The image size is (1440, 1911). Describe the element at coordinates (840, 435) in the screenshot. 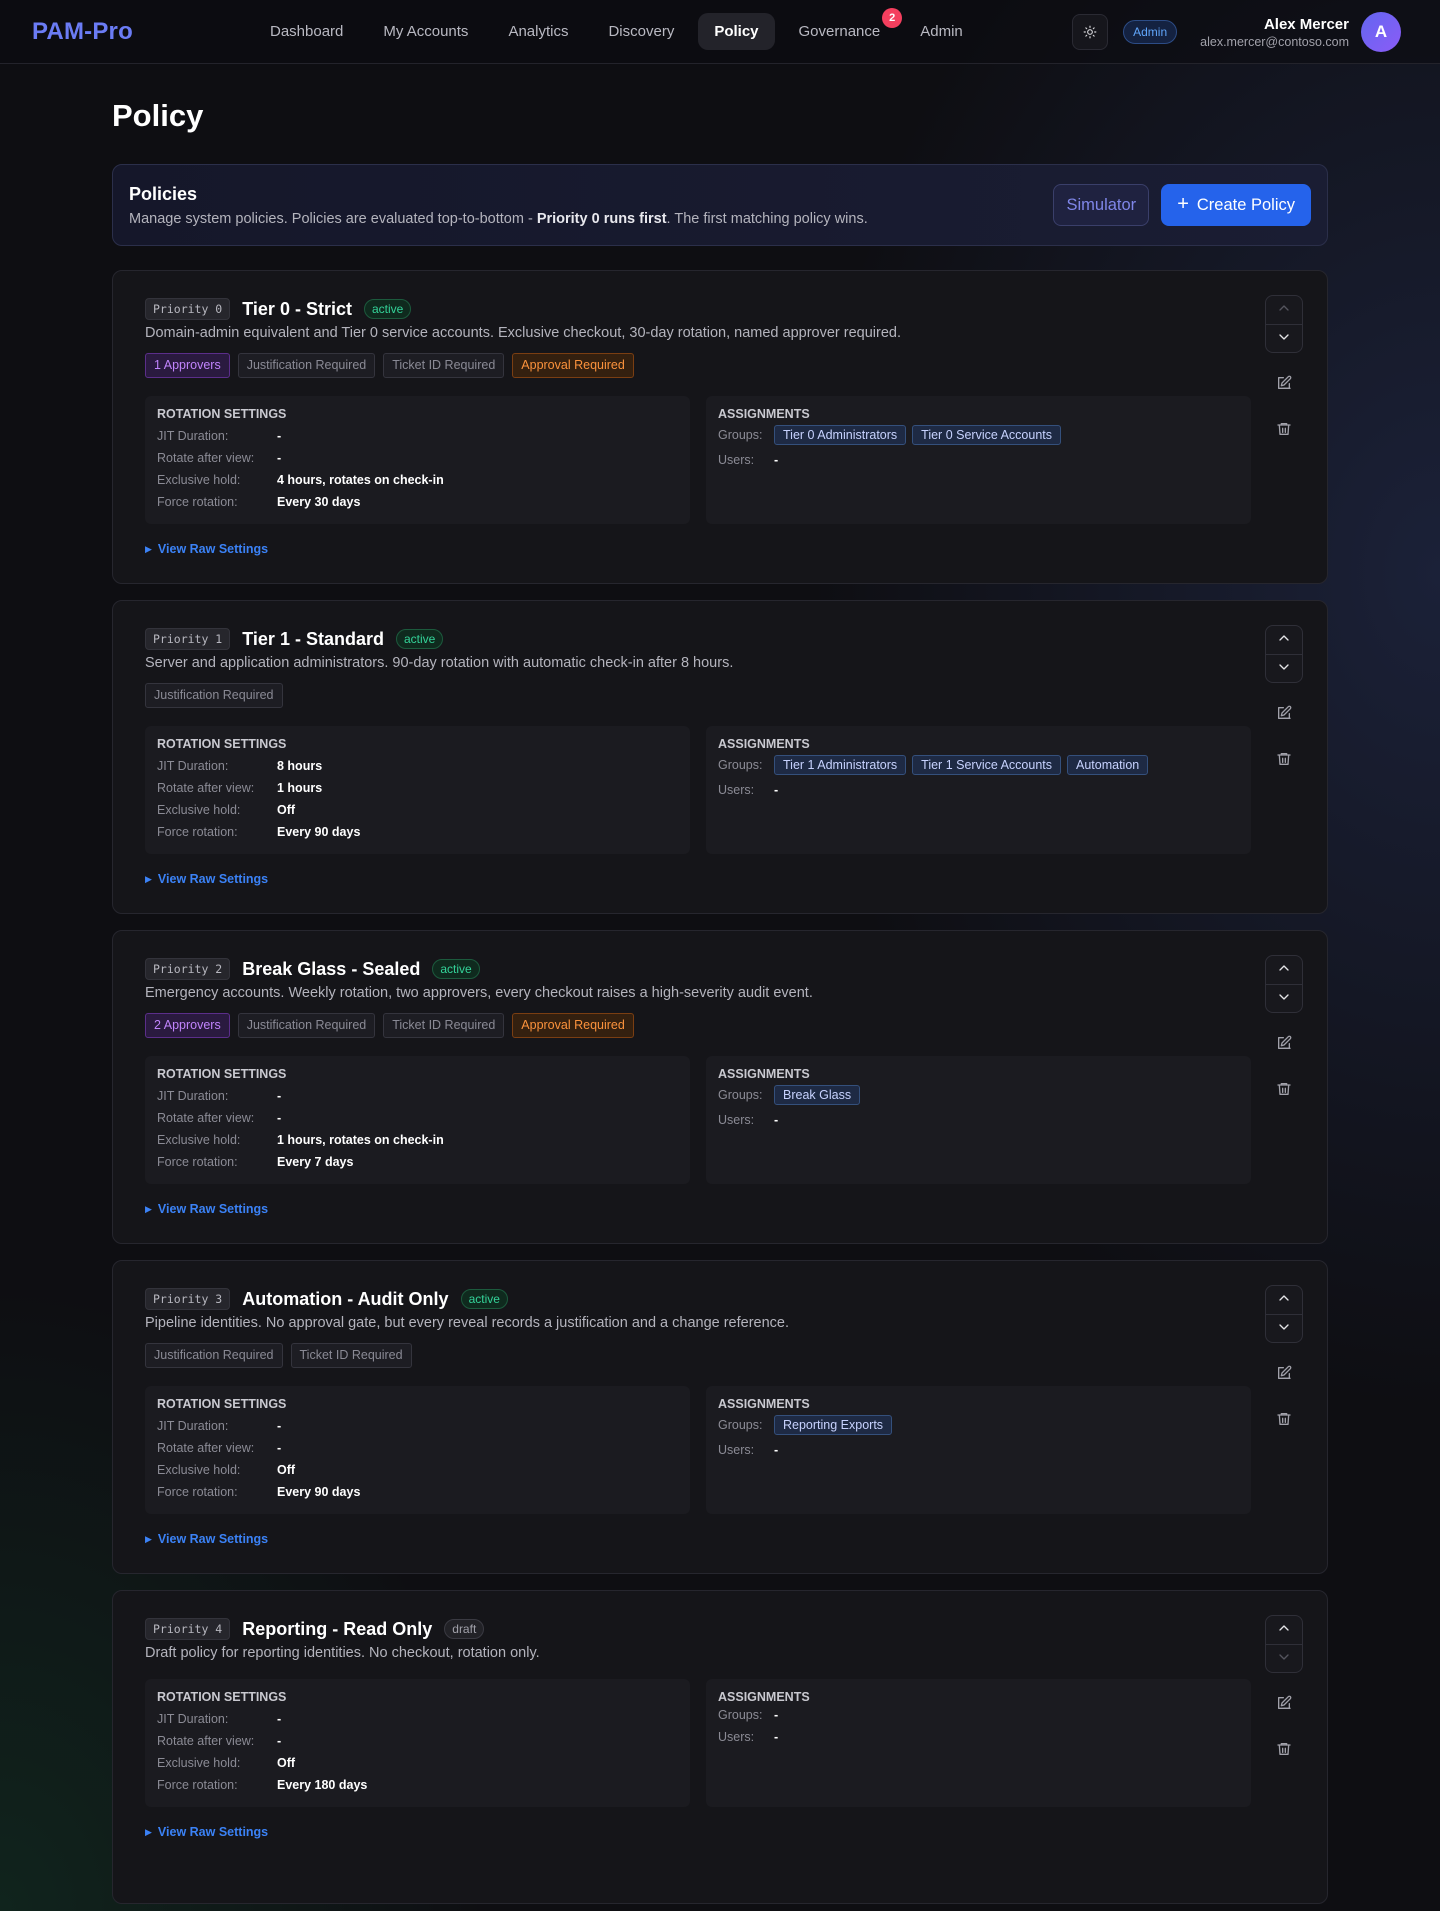

I see `group-chip: Tier 0 Administrators` at that location.